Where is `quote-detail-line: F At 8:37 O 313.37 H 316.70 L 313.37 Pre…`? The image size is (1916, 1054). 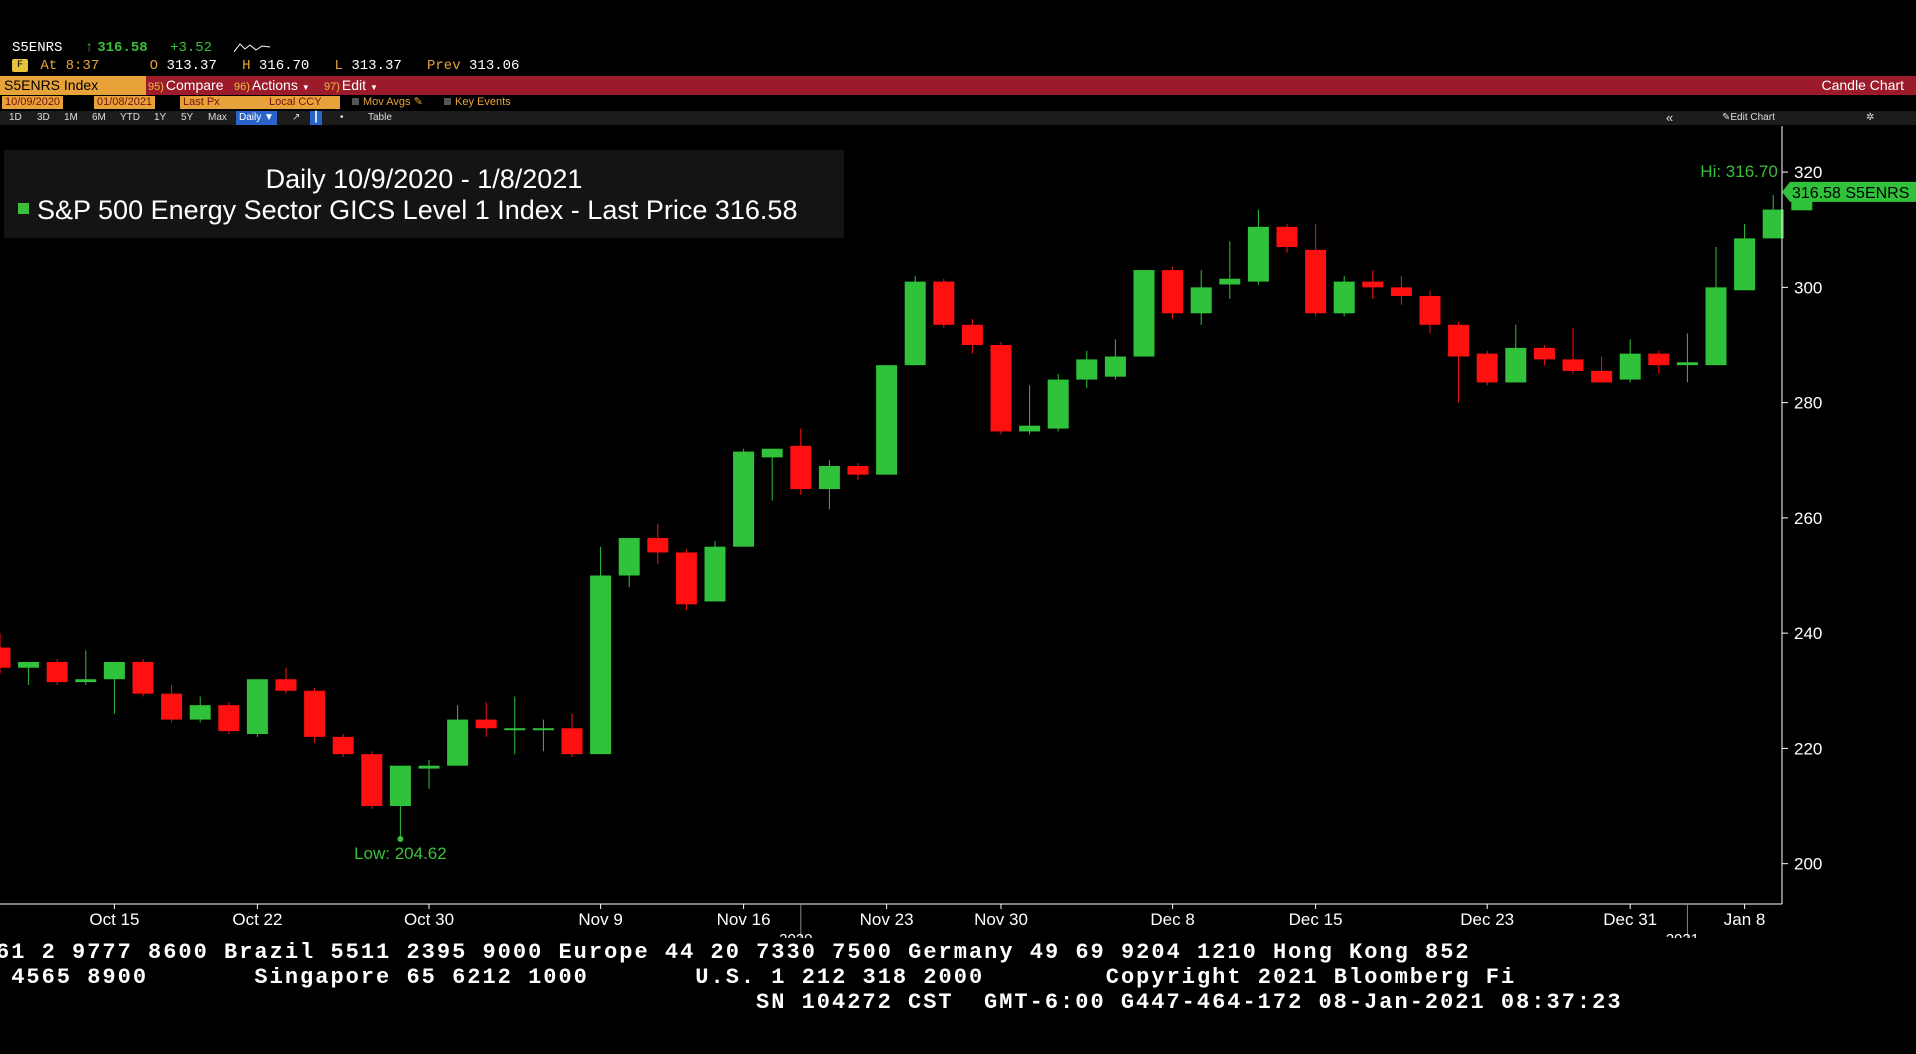 quote-detail-line: F At 8:37 O 313.37 H 316.70 L 313.37 Pre… is located at coordinates (265, 66).